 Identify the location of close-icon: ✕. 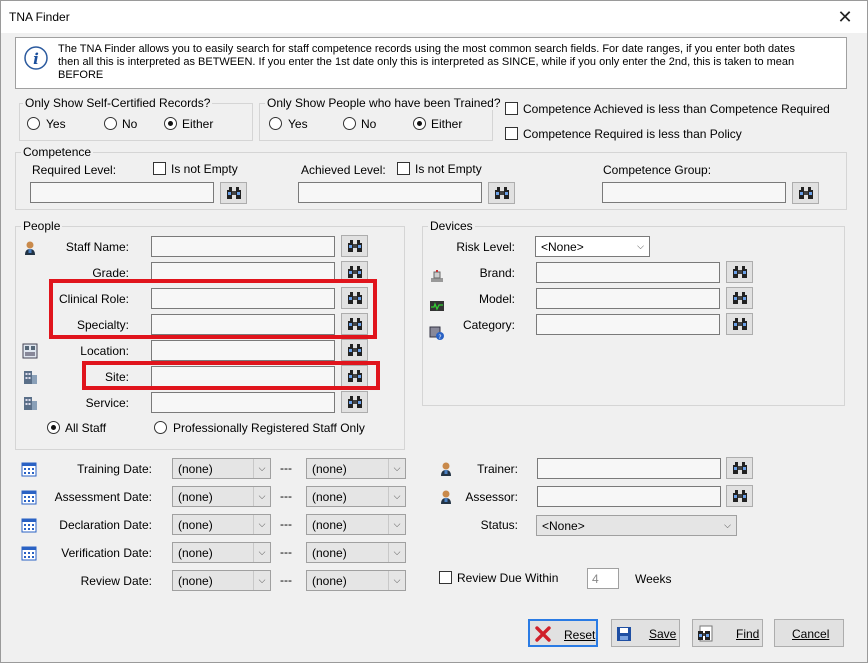
(845, 17).